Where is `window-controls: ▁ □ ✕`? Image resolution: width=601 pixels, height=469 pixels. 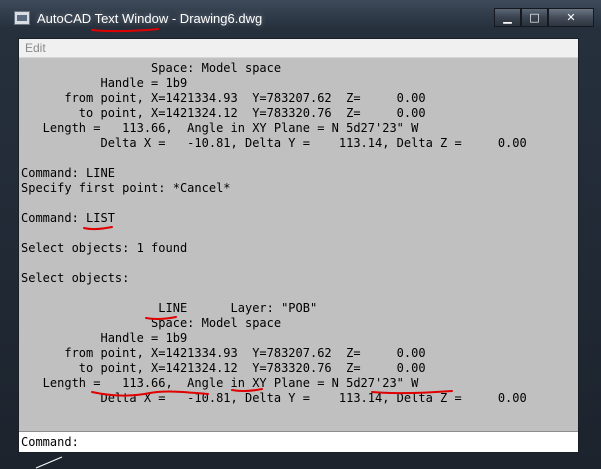 window-controls: ▁ □ ✕ is located at coordinates (544, 17).